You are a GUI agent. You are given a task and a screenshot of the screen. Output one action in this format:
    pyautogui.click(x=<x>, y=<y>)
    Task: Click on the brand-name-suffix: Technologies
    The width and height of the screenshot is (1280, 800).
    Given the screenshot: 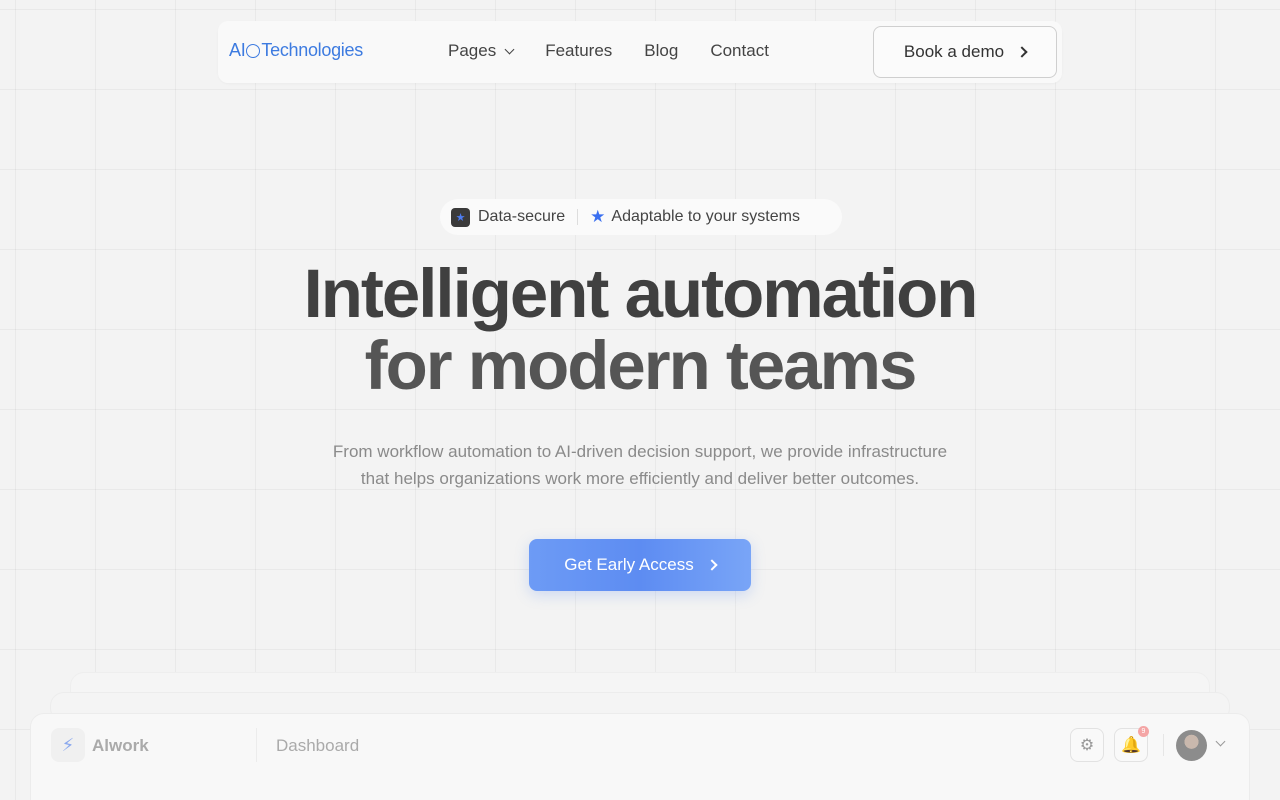 What is the action you would take?
    pyautogui.click(x=312, y=50)
    